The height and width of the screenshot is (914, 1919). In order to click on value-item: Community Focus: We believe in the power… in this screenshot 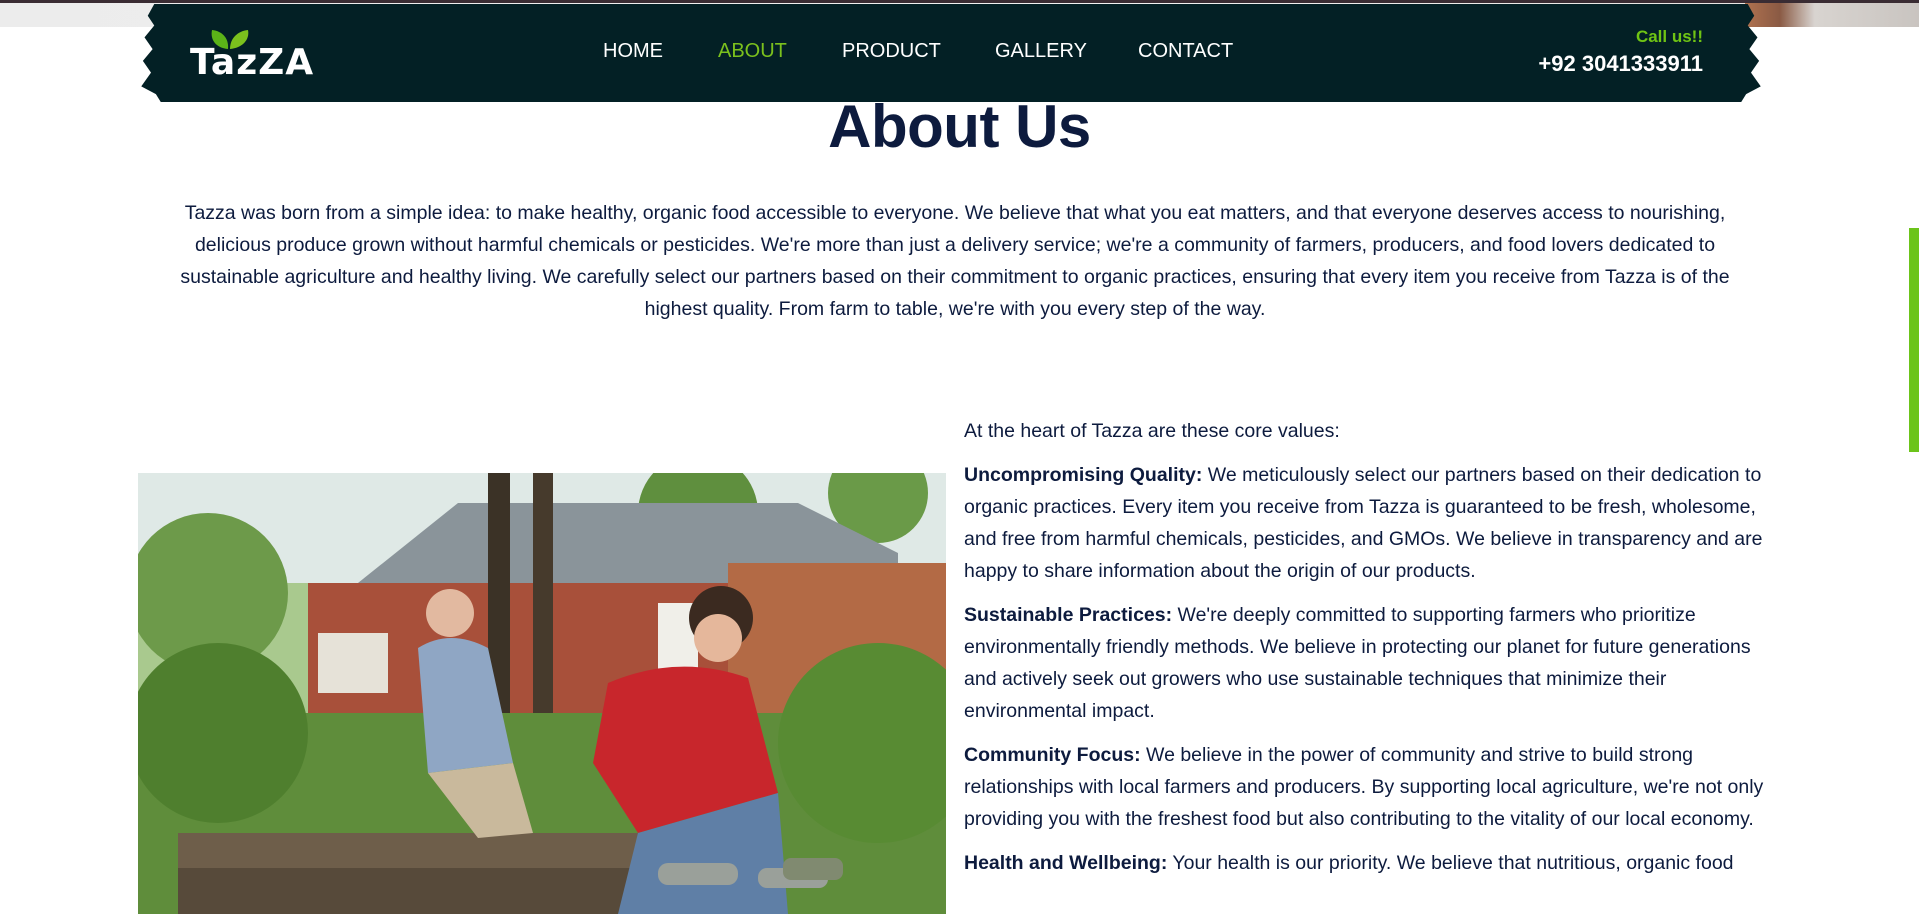, I will do `click(1364, 787)`.